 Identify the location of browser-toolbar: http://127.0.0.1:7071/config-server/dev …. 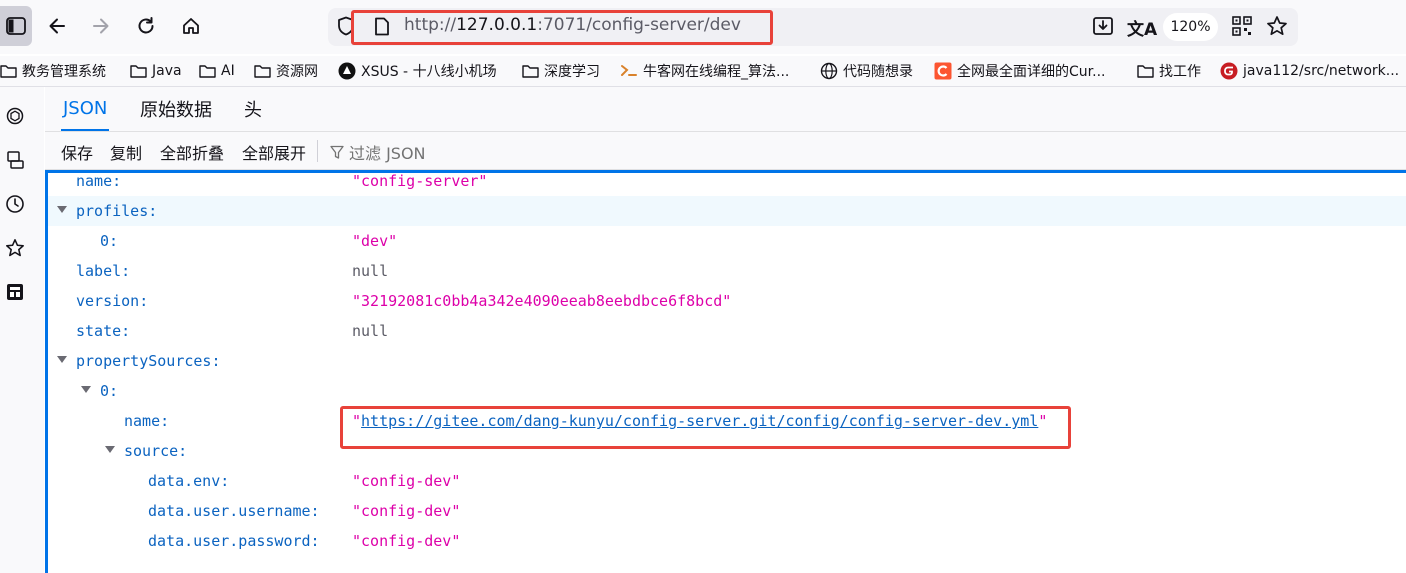
(703, 27).